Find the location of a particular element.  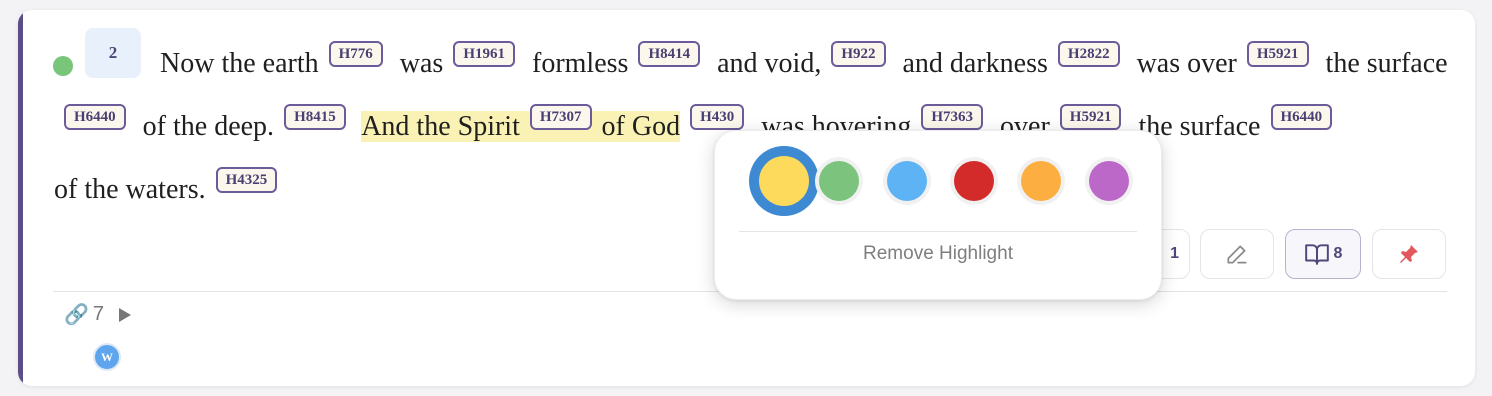

edit-note-button is located at coordinates (1237, 254).